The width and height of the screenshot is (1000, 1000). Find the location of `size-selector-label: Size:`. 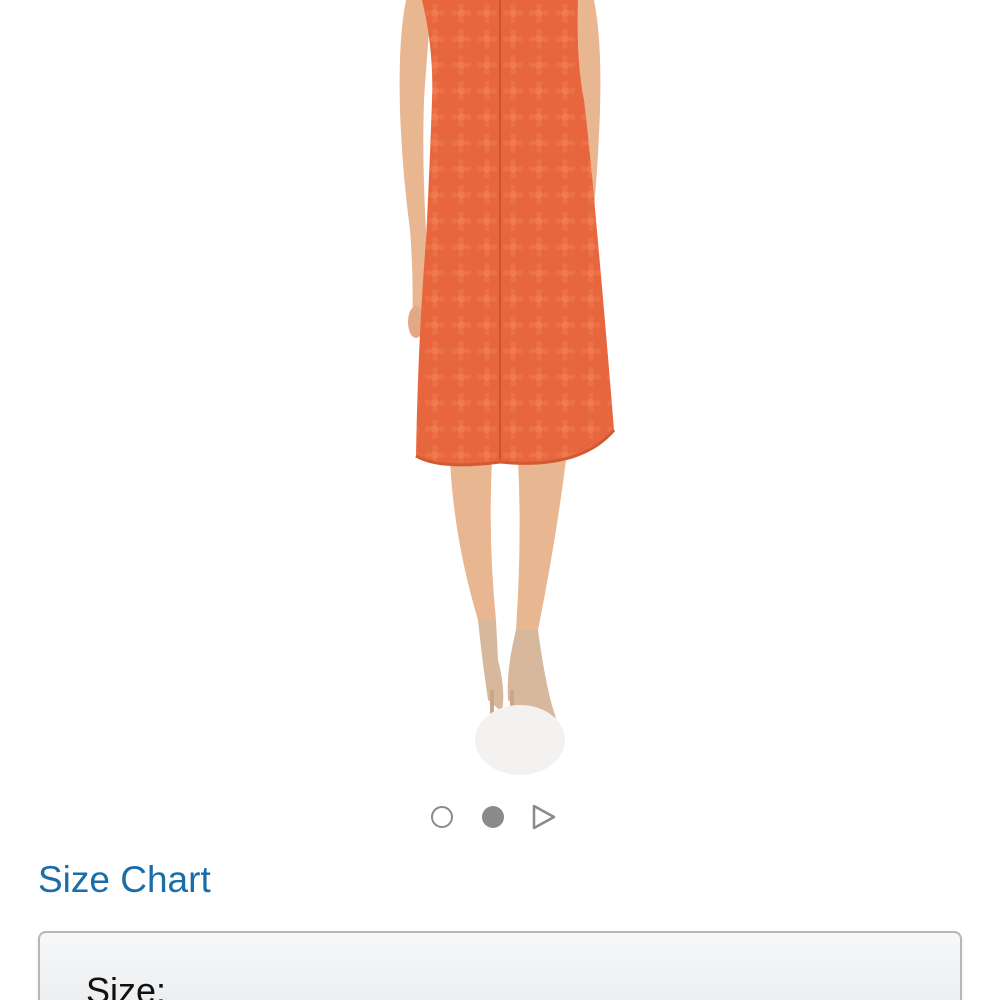

size-selector-label: Size: is located at coordinates (126, 985).